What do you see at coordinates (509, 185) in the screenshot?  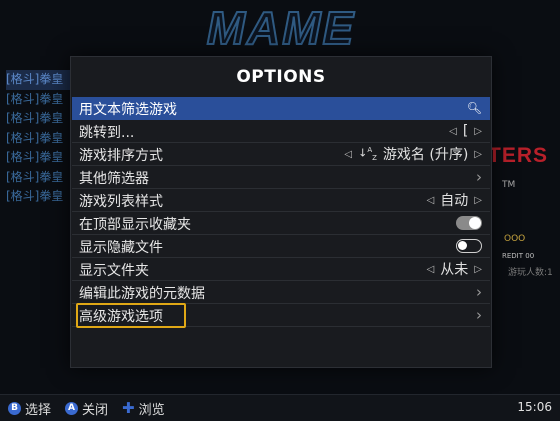 I see `artwork-tm: TM` at bounding box center [509, 185].